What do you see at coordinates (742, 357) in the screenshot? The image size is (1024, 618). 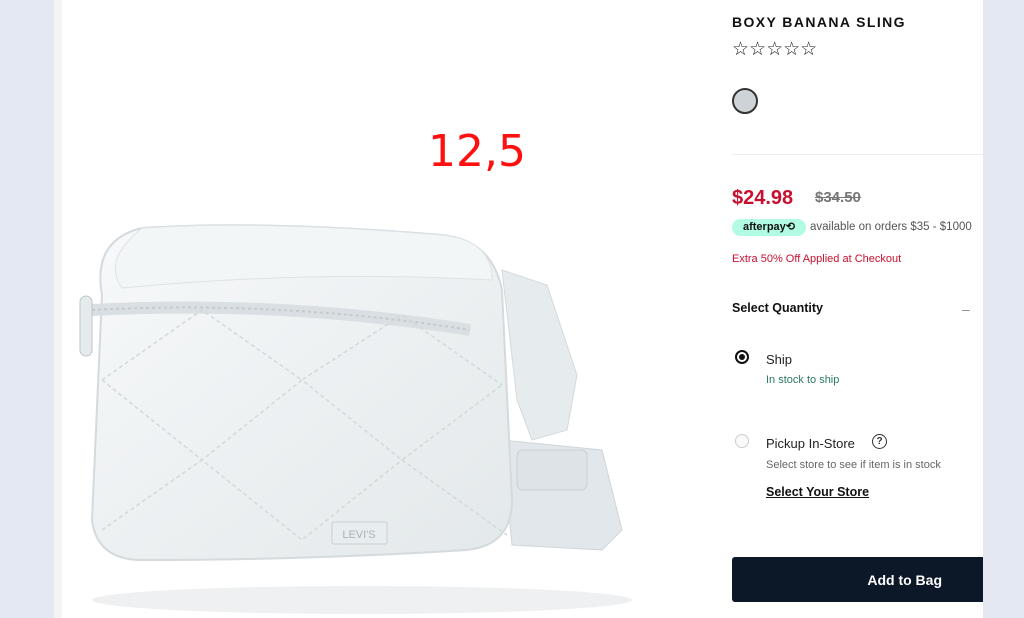 I see `ship-radio` at bounding box center [742, 357].